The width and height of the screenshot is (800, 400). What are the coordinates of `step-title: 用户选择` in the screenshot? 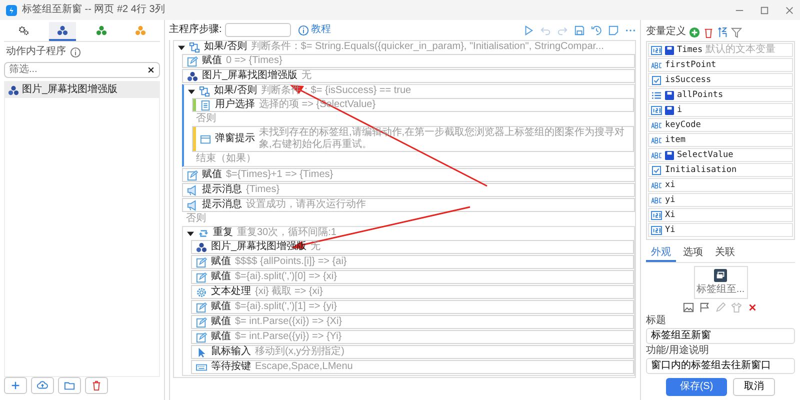 It's located at (235, 105).